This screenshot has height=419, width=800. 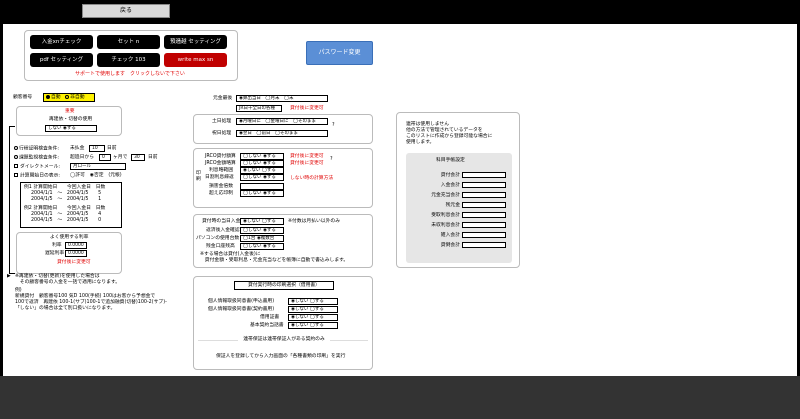 What do you see at coordinates (262, 246) in the screenshot?
I see `s4-select: ◯しない ◉する` at bounding box center [262, 246].